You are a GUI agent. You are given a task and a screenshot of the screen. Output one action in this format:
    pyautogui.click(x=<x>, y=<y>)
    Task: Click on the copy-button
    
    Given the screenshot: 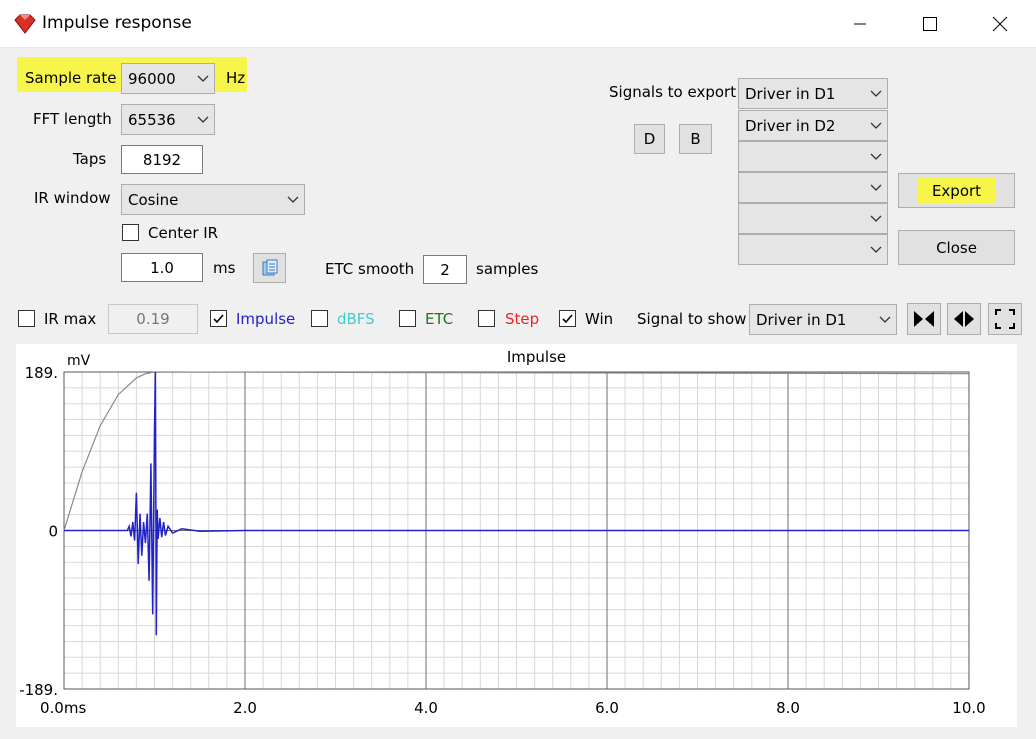 What is the action you would take?
    pyautogui.click(x=269, y=268)
    